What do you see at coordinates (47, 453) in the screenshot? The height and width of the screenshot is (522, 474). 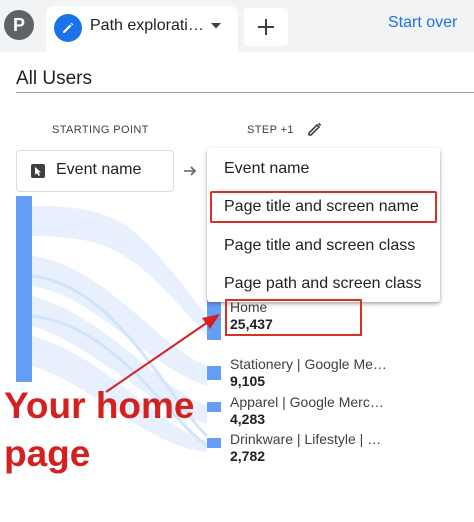 I see `annotation-line-2: page` at bounding box center [47, 453].